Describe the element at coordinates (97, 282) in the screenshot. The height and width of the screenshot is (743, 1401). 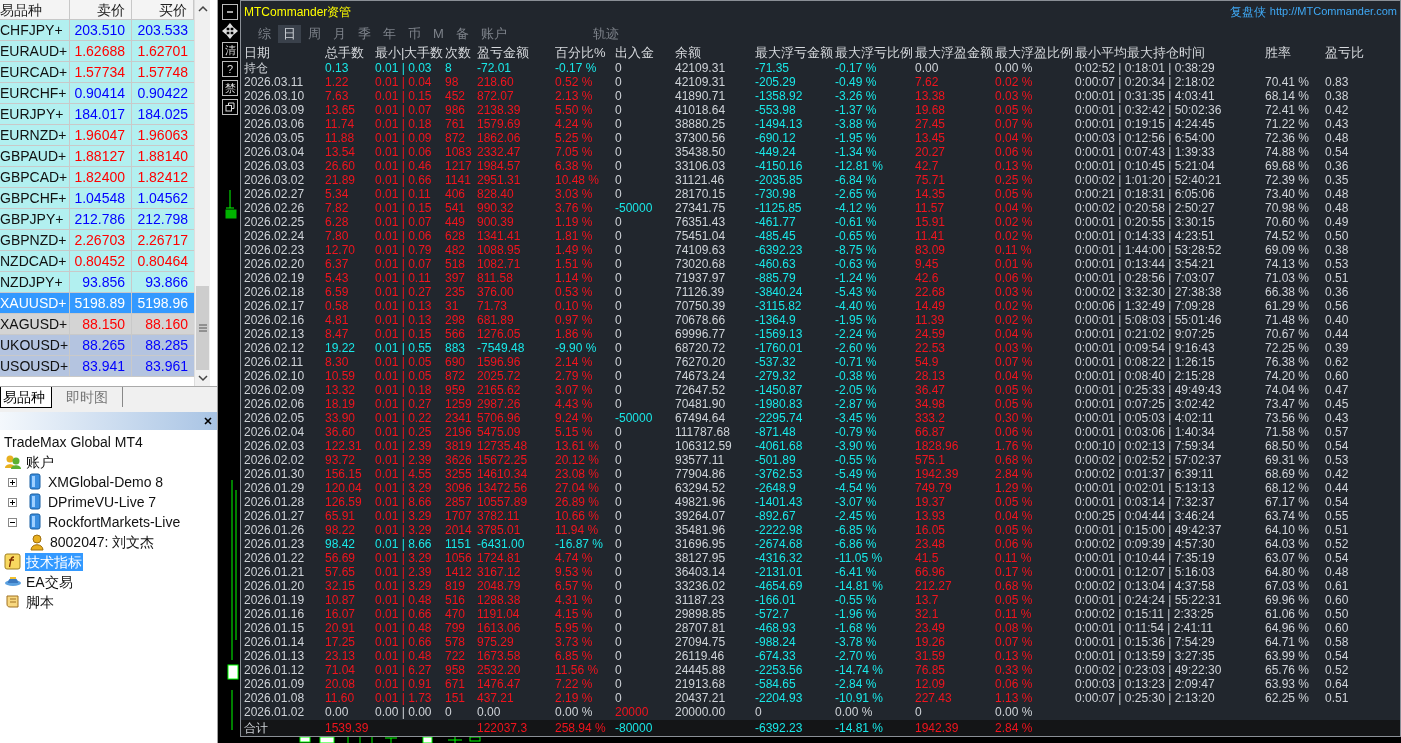
I see `quote-row: NZDJPY+ 93.856 93.866` at that location.